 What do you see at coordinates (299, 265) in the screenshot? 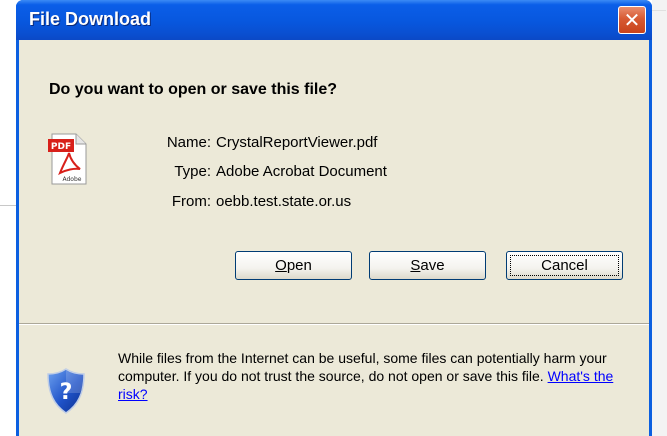
I see `open-button-label: pen` at bounding box center [299, 265].